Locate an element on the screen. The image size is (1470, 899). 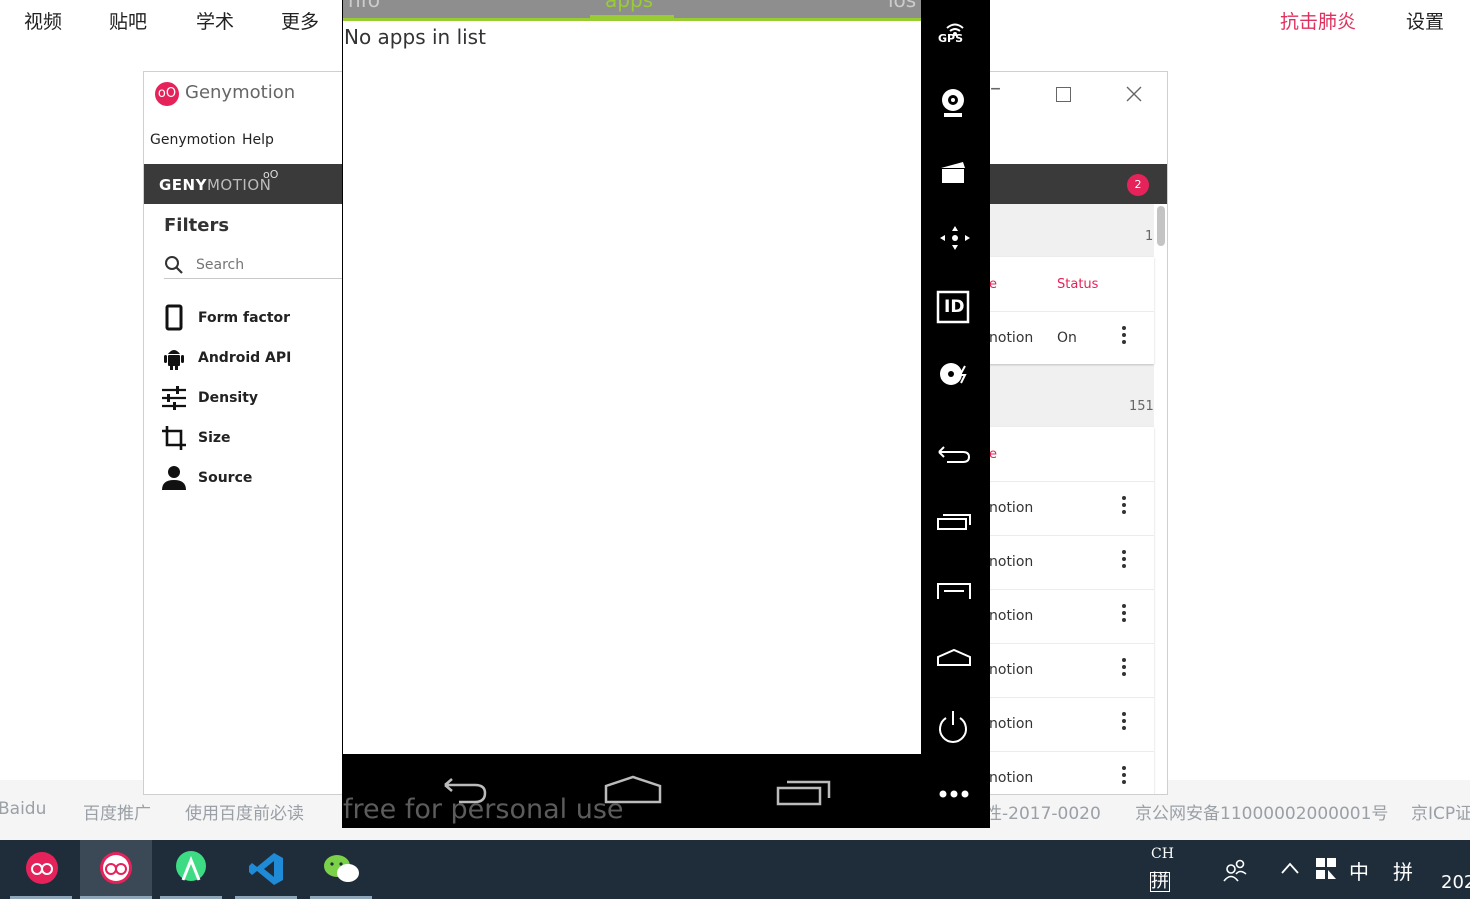
column-status-header: Status is located at coordinates (1077, 284).